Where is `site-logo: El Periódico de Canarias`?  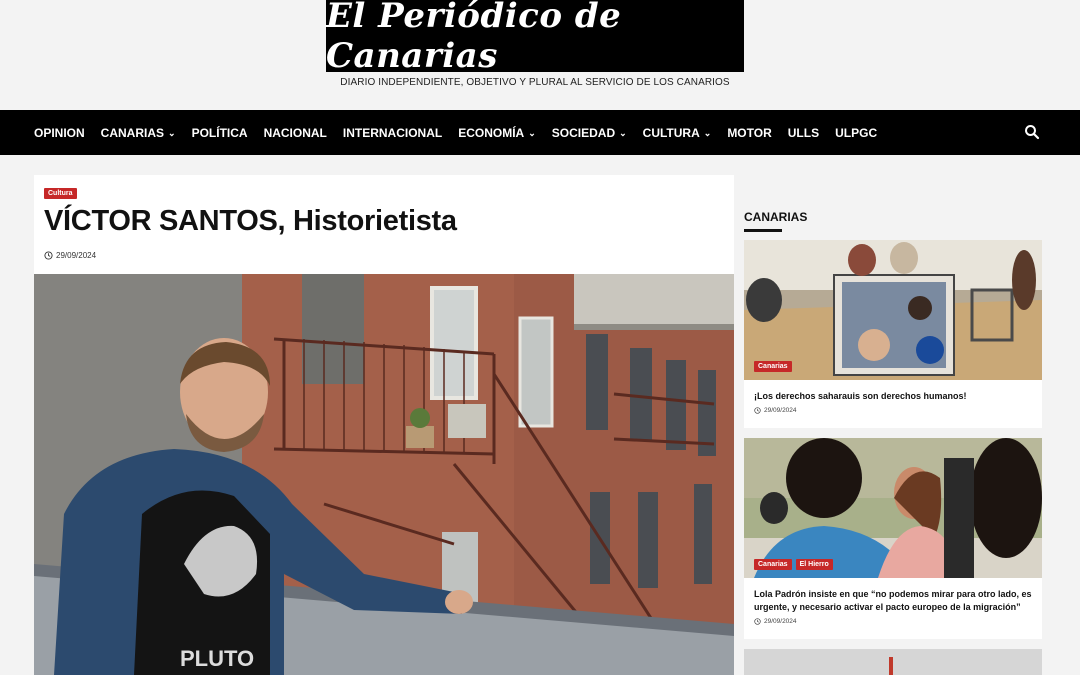 site-logo: El Periódico de Canarias is located at coordinates (535, 38).